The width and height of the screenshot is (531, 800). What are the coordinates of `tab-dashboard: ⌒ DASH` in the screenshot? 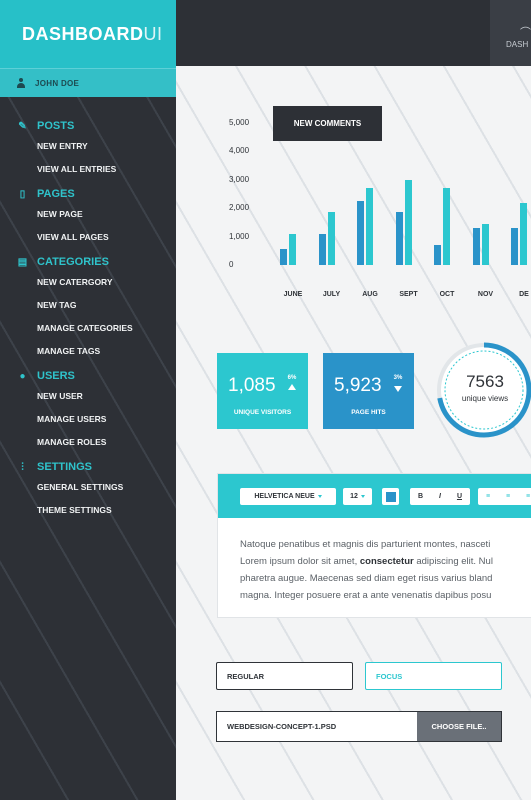 It's located at (510, 33).